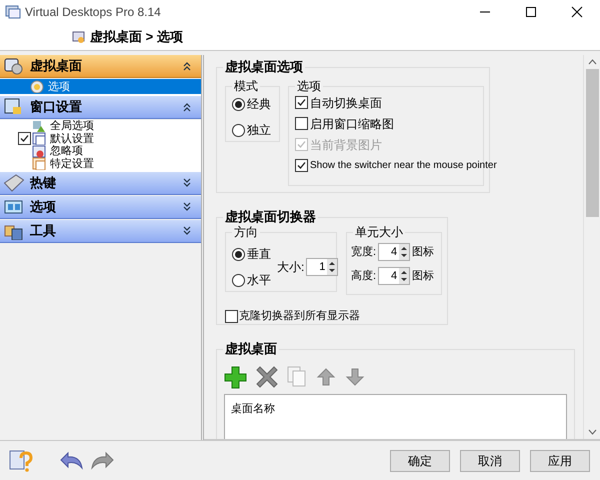 The image size is (600, 480). I want to click on dialog-button: 确定, so click(420, 461).